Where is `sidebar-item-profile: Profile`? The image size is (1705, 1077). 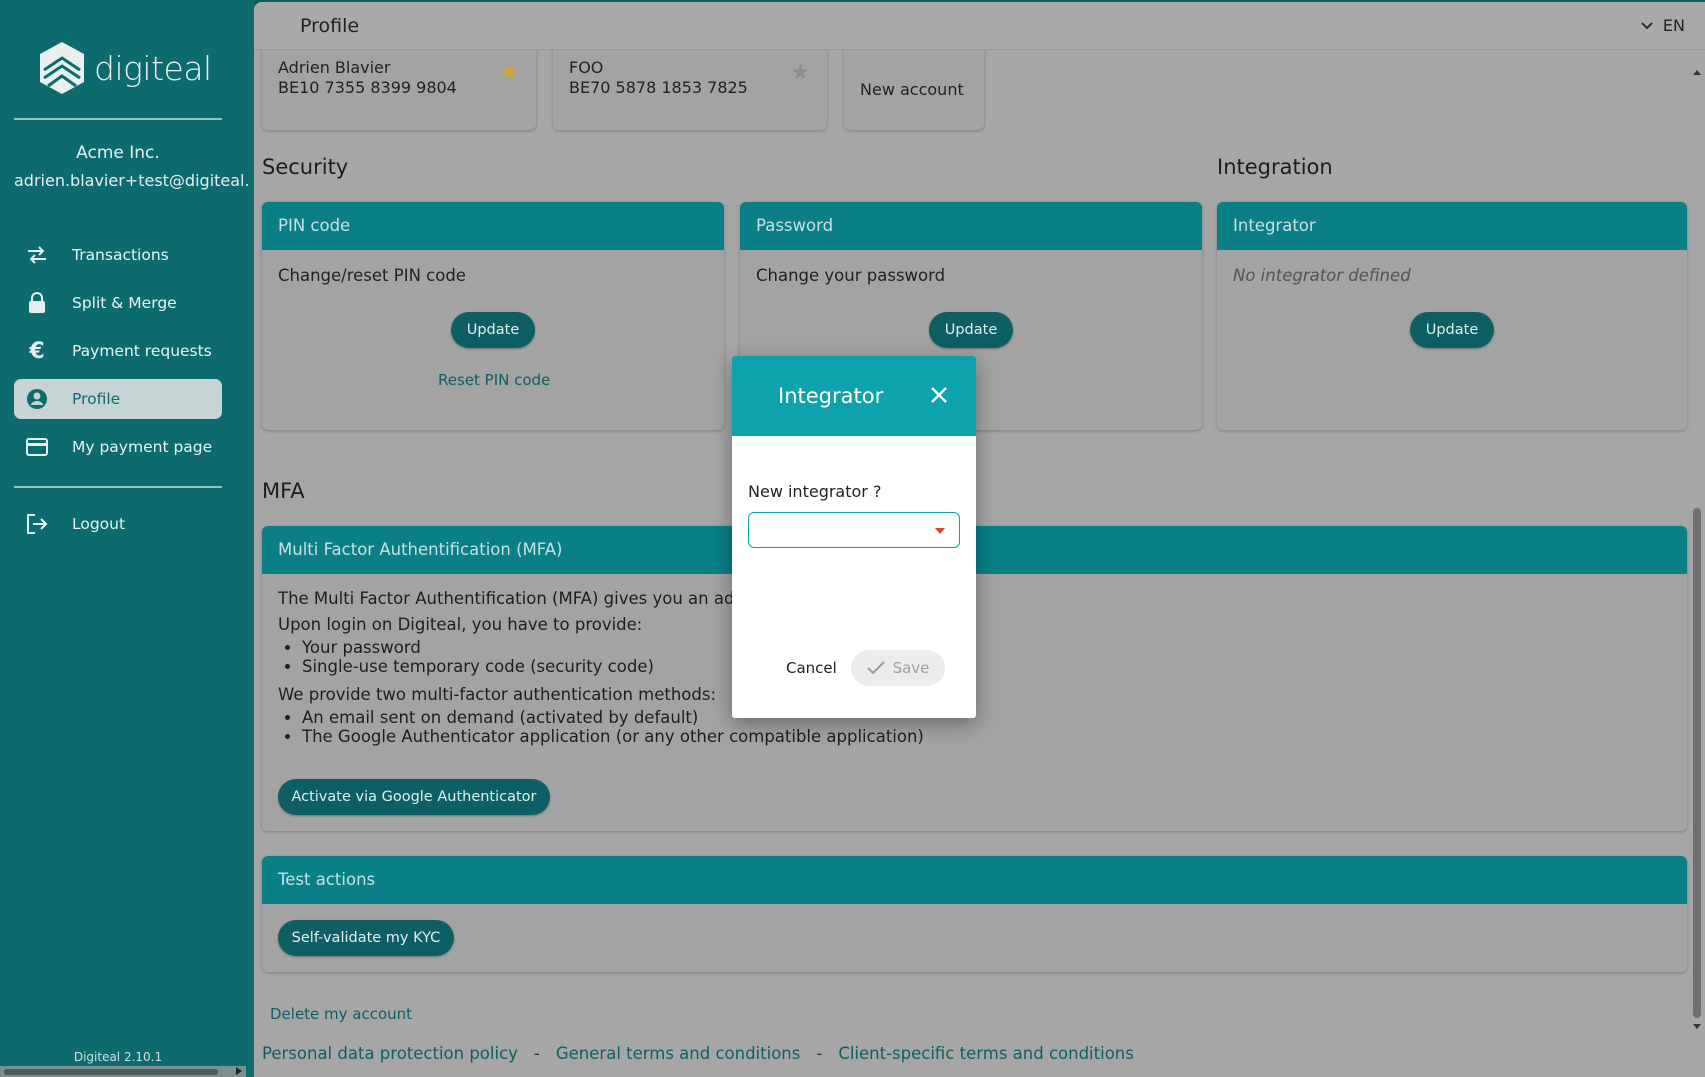
sidebar-item-profile: Profile is located at coordinates (118, 399).